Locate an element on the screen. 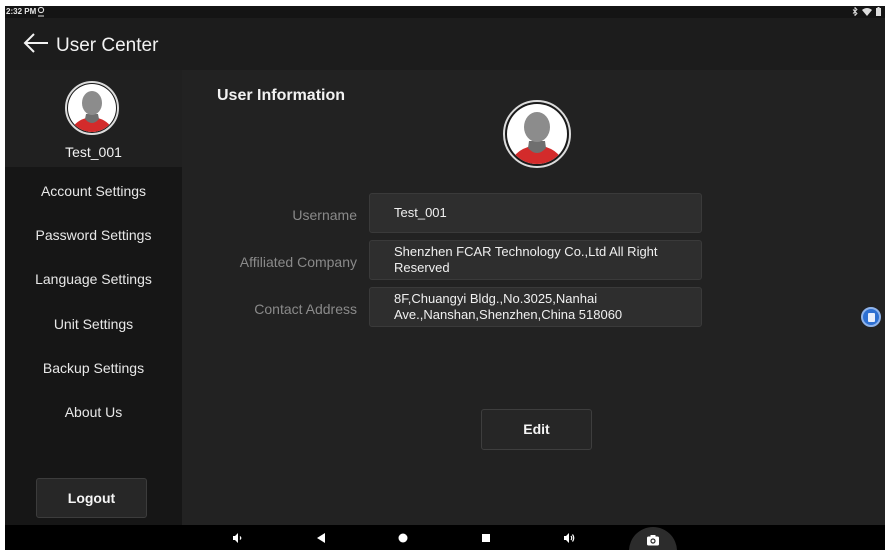 The image size is (888, 550). battery-icon is located at coordinates (878, 11).